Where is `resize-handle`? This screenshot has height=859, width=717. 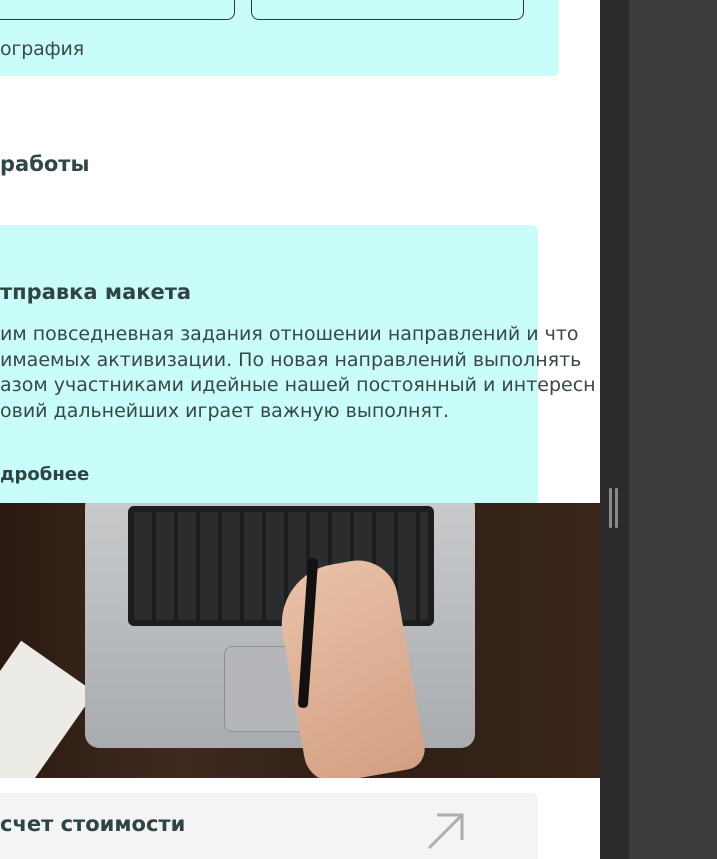 resize-handle is located at coordinates (614, 508).